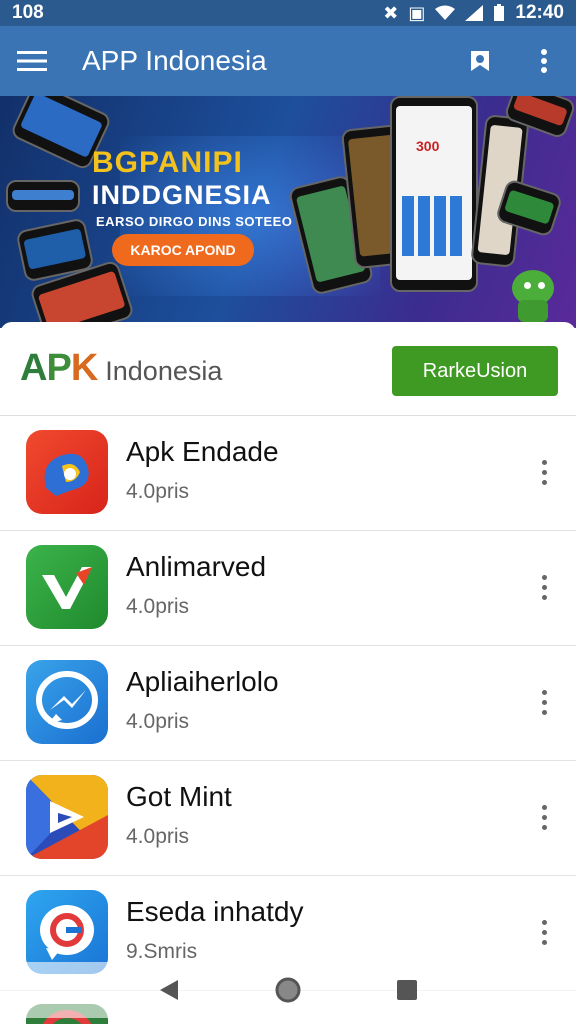 This screenshot has width=576, height=1024. I want to click on home-icon, so click(288, 990).